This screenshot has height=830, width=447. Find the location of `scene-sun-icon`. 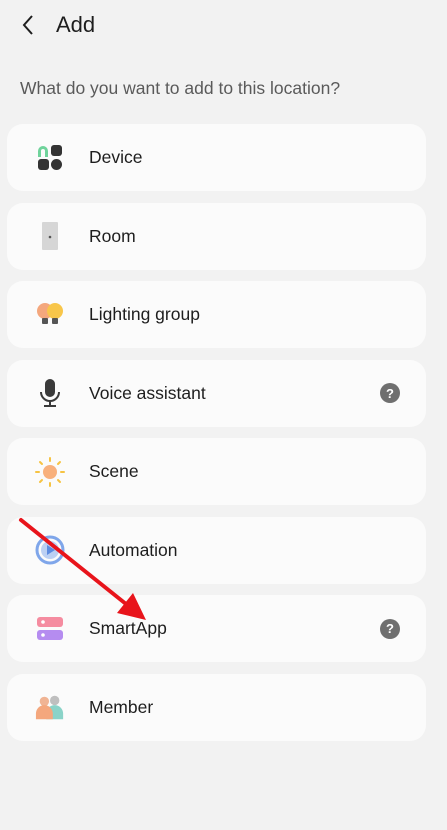

scene-sun-icon is located at coordinates (50, 471).